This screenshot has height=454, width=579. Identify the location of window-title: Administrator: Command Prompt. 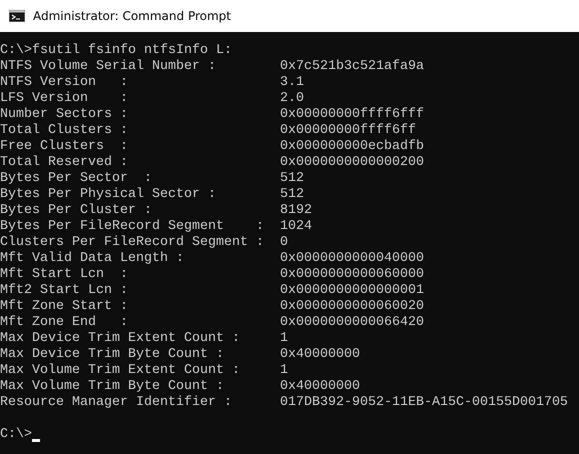
(132, 16).